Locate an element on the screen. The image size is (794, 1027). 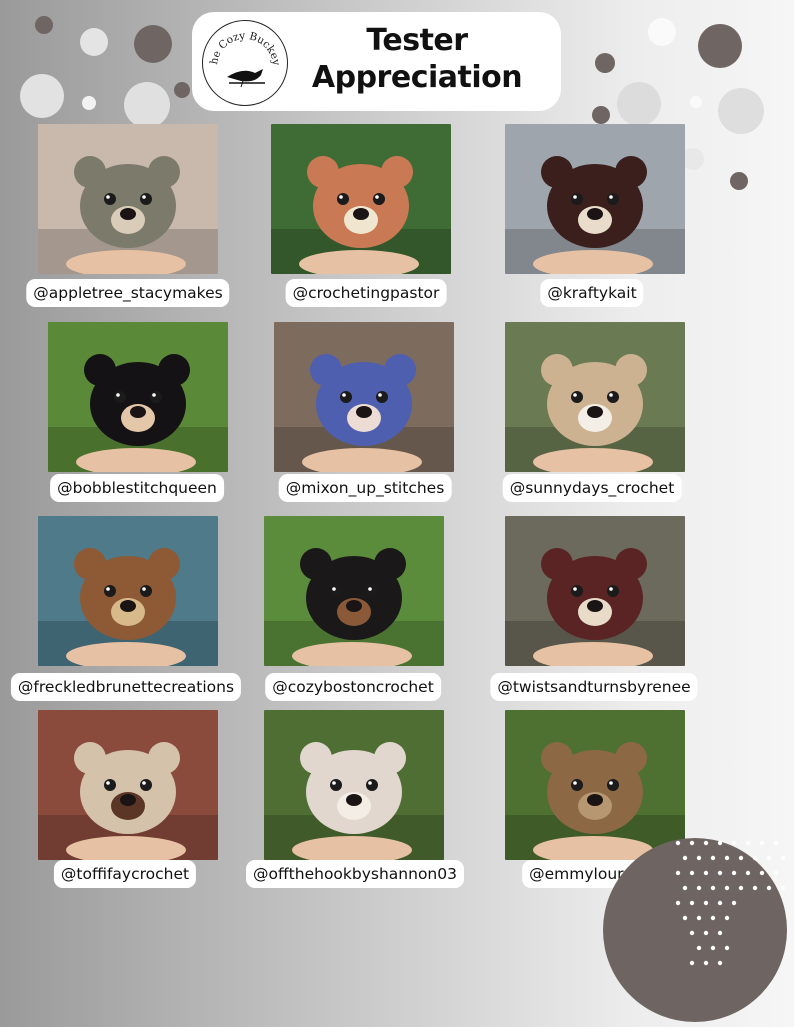
header-card: The Cozy Buckeye Tester Appreciation is located at coordinates (376, 61).